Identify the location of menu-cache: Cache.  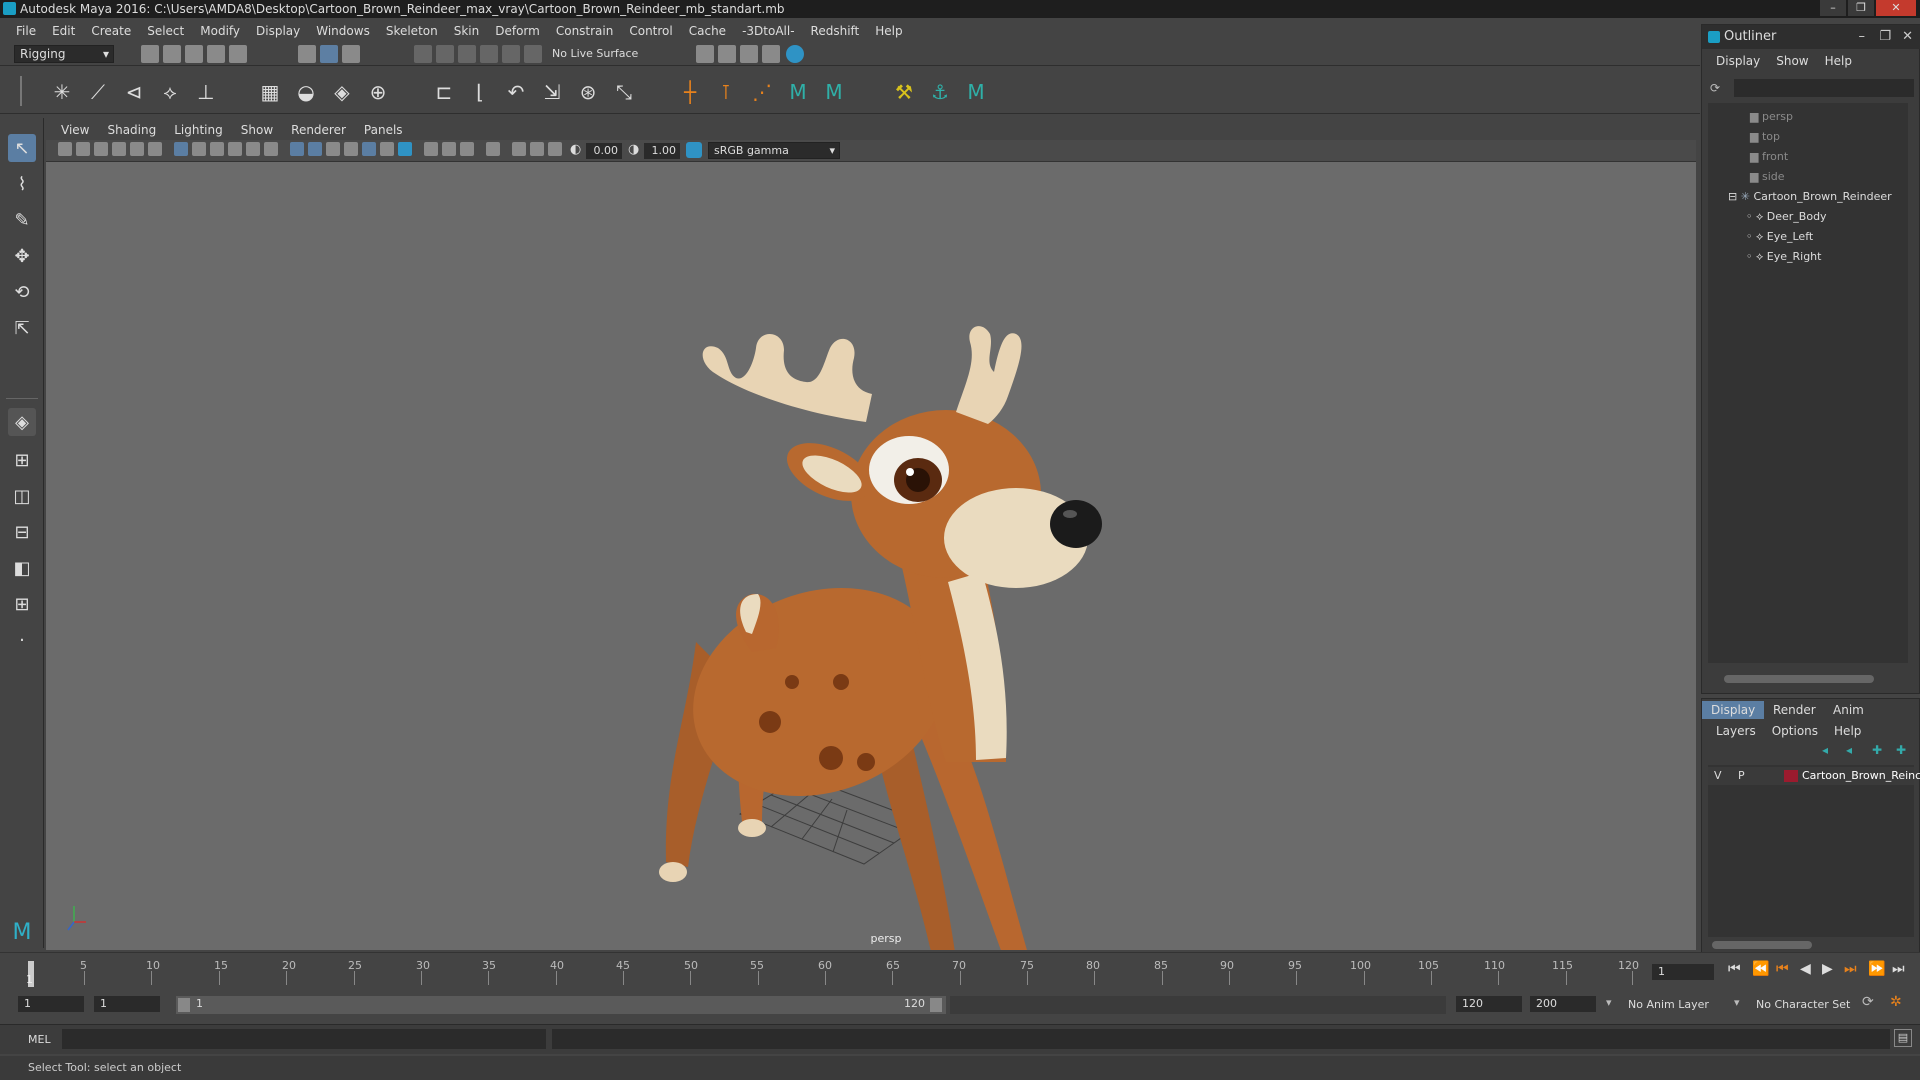
(707, 31).